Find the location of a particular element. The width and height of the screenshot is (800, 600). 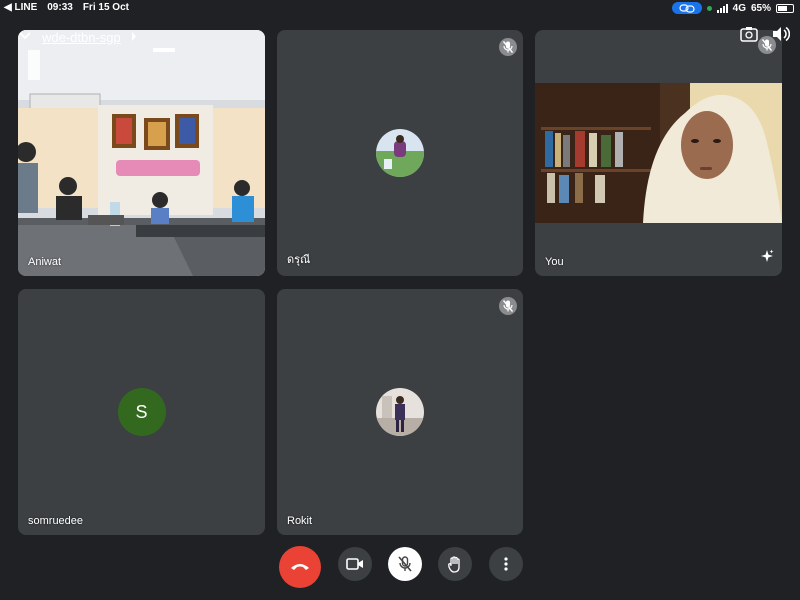

participant-tile-you: You is located at coordinates (658, 153).